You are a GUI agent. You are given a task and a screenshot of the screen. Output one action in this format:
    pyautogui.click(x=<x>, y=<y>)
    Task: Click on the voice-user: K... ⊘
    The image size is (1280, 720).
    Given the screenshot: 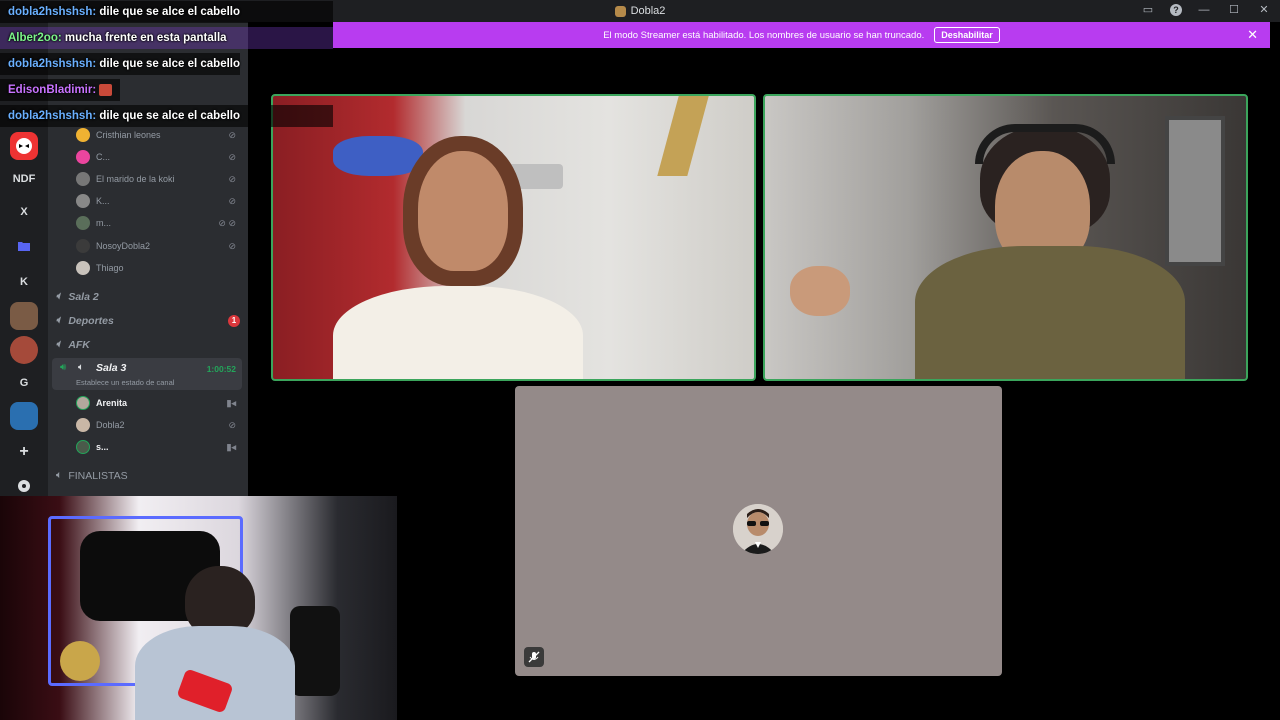 What is the action you would take?
    pyautogui.click(x=160, y=201)
    